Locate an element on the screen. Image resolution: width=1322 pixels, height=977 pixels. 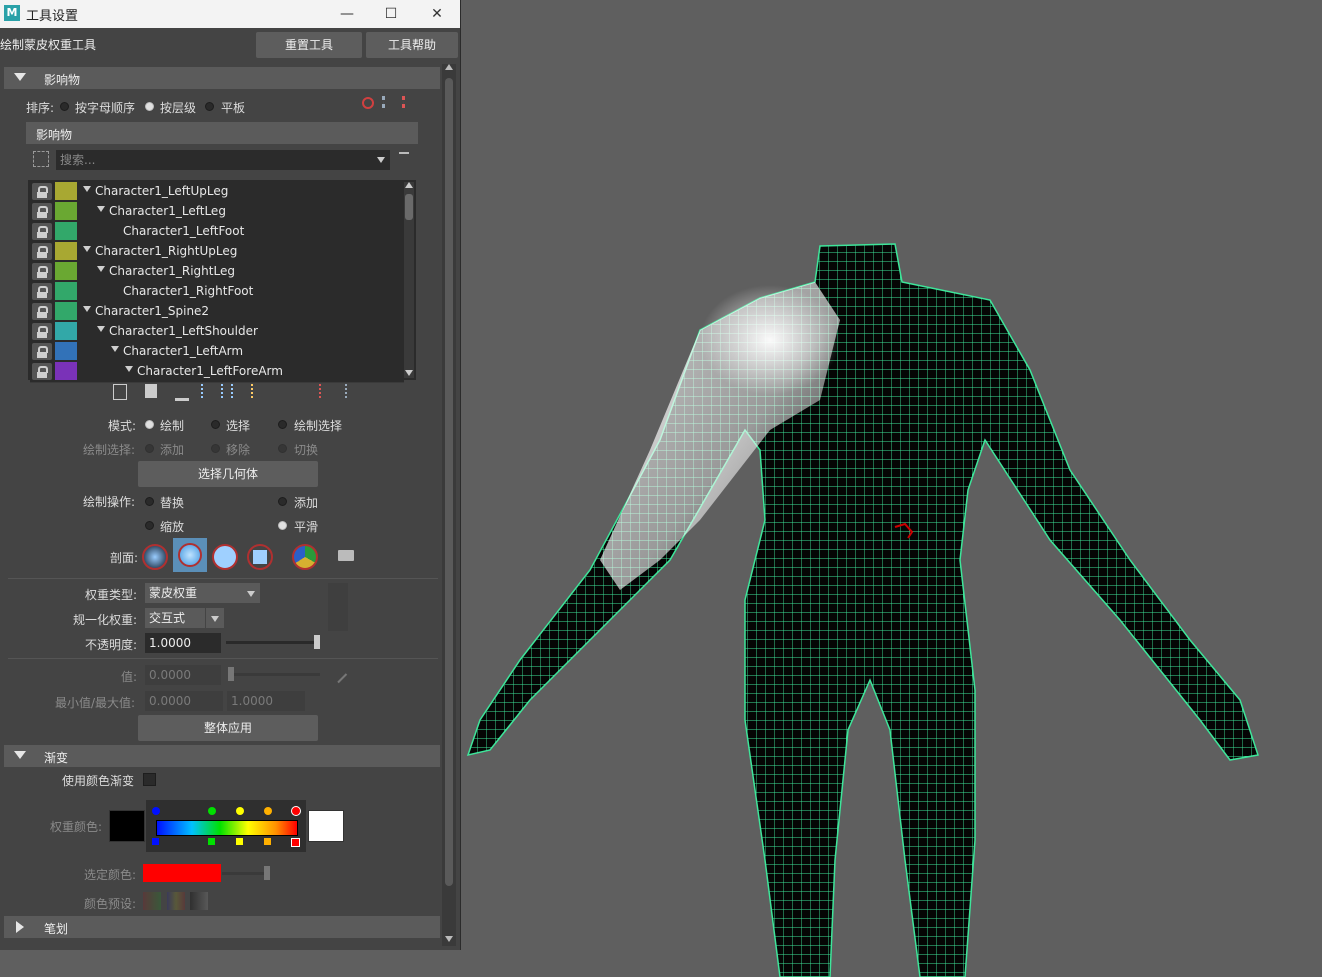
prune-weights-icon is located at coordinates (182, 392).